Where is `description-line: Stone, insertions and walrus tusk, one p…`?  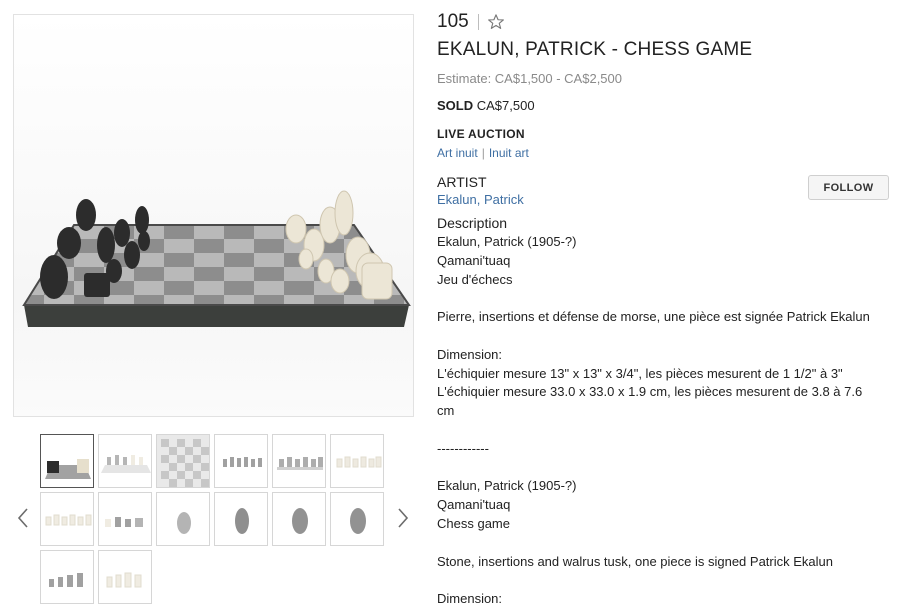
description-line: Stone, insertions and walrus tusk, one p… is located at coordinates (635, 561).